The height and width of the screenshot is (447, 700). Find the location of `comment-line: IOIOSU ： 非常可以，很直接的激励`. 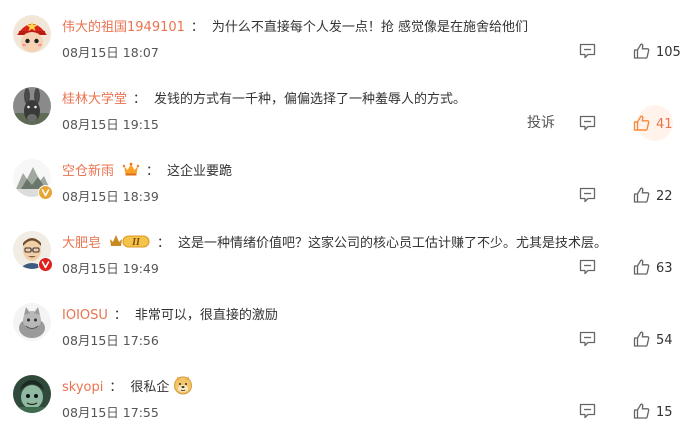

comment-line: IOIOSU ： 非常可以，很直接的激励 is located at coordinates (170, 316).